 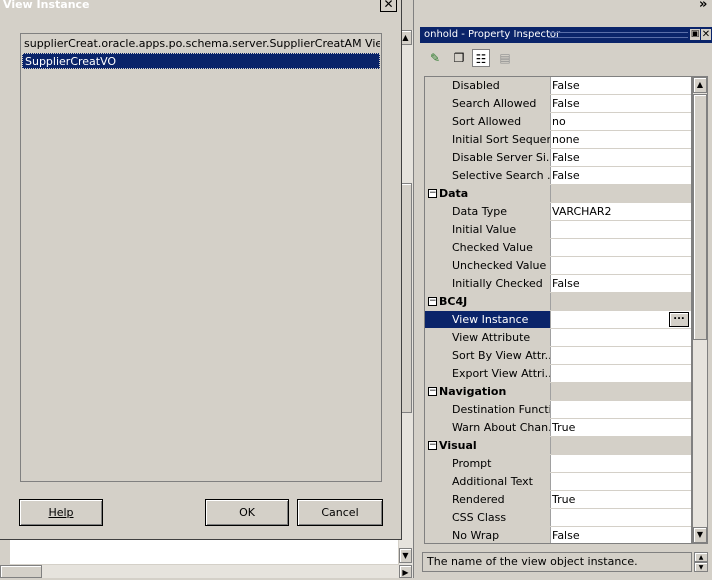 What do you see at coordinates (488, 517) in the screenshot?
I see `property-name: CSS Class` at bounding box center [488, 517].